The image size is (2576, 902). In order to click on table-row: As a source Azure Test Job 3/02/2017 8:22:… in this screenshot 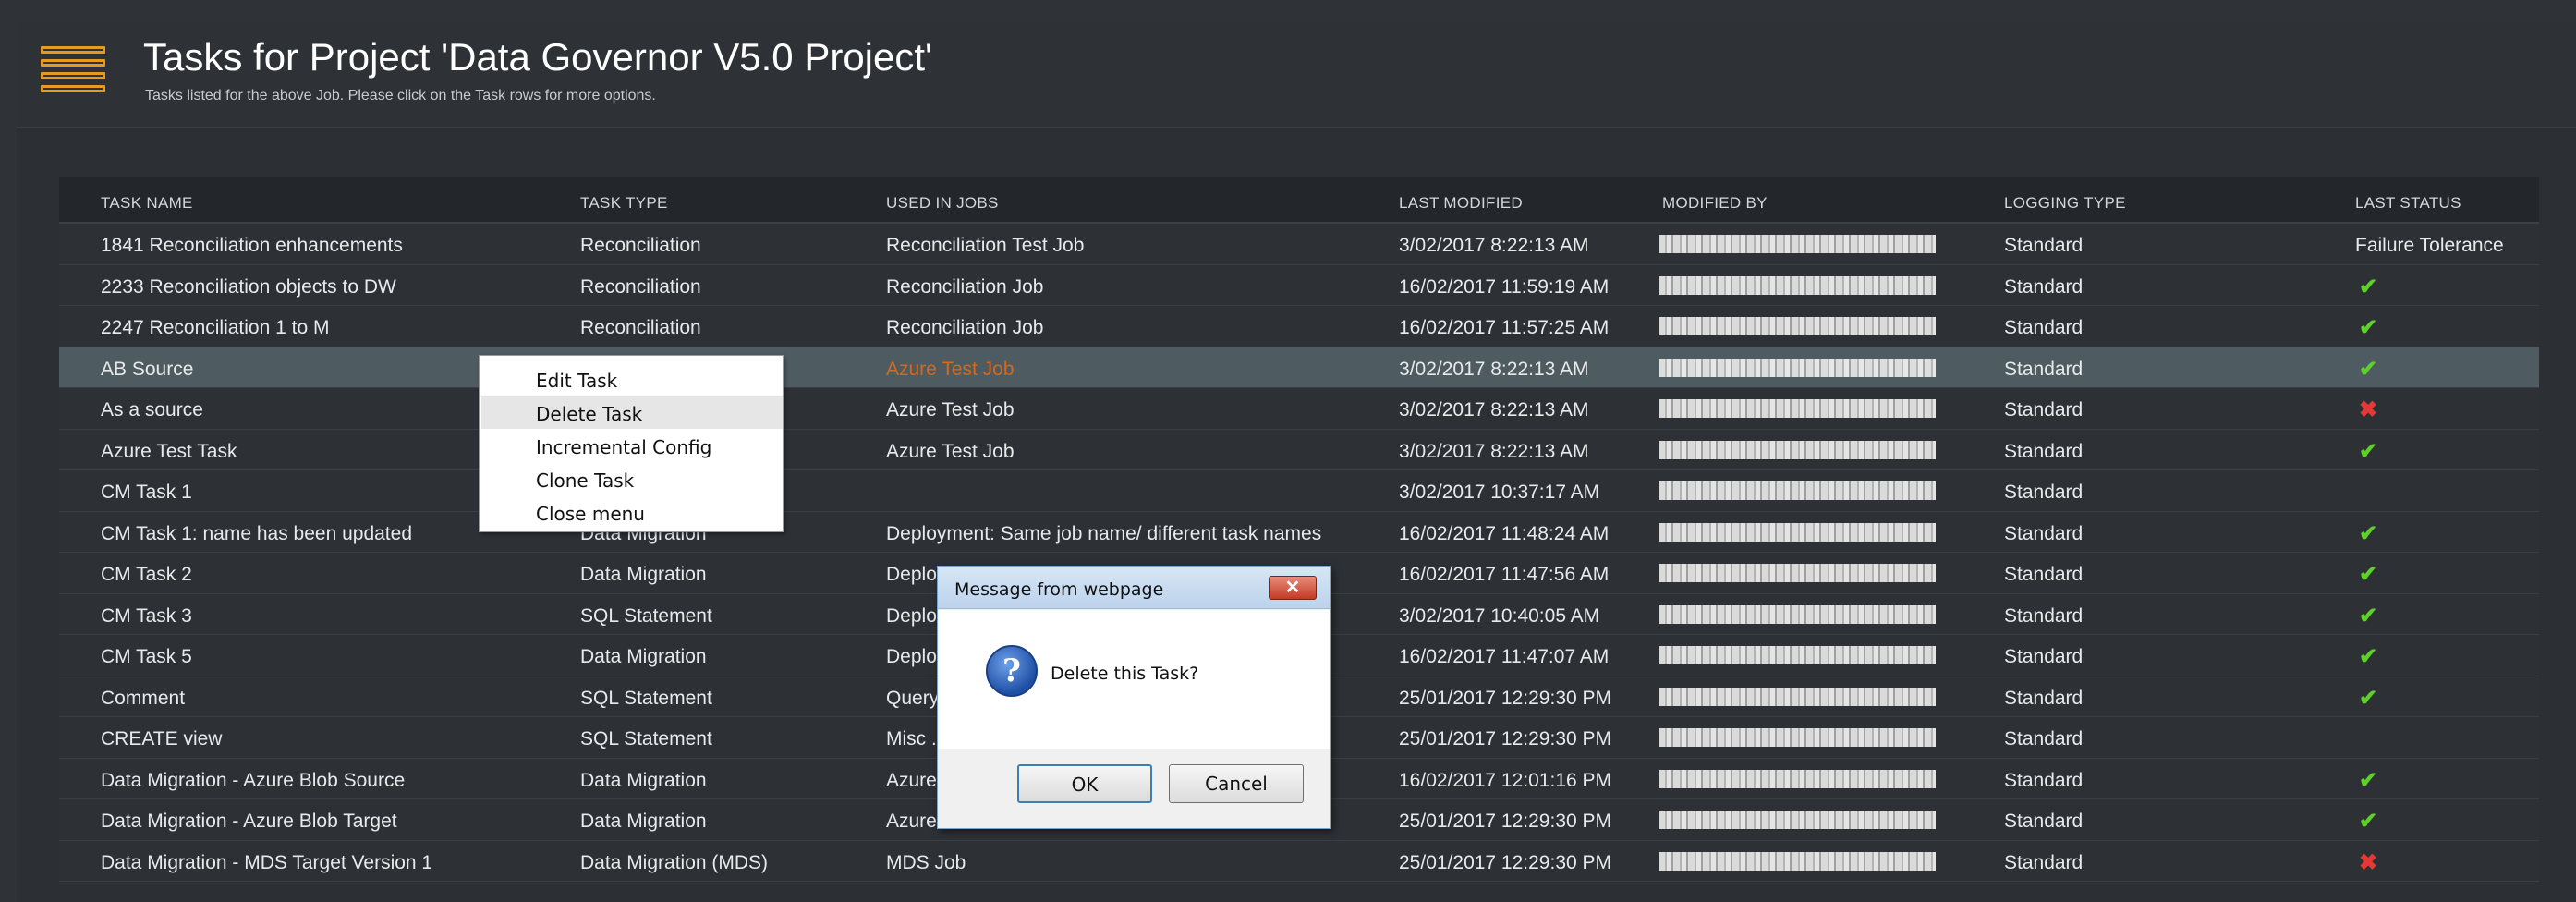, I will do `click(1299, 409)`.